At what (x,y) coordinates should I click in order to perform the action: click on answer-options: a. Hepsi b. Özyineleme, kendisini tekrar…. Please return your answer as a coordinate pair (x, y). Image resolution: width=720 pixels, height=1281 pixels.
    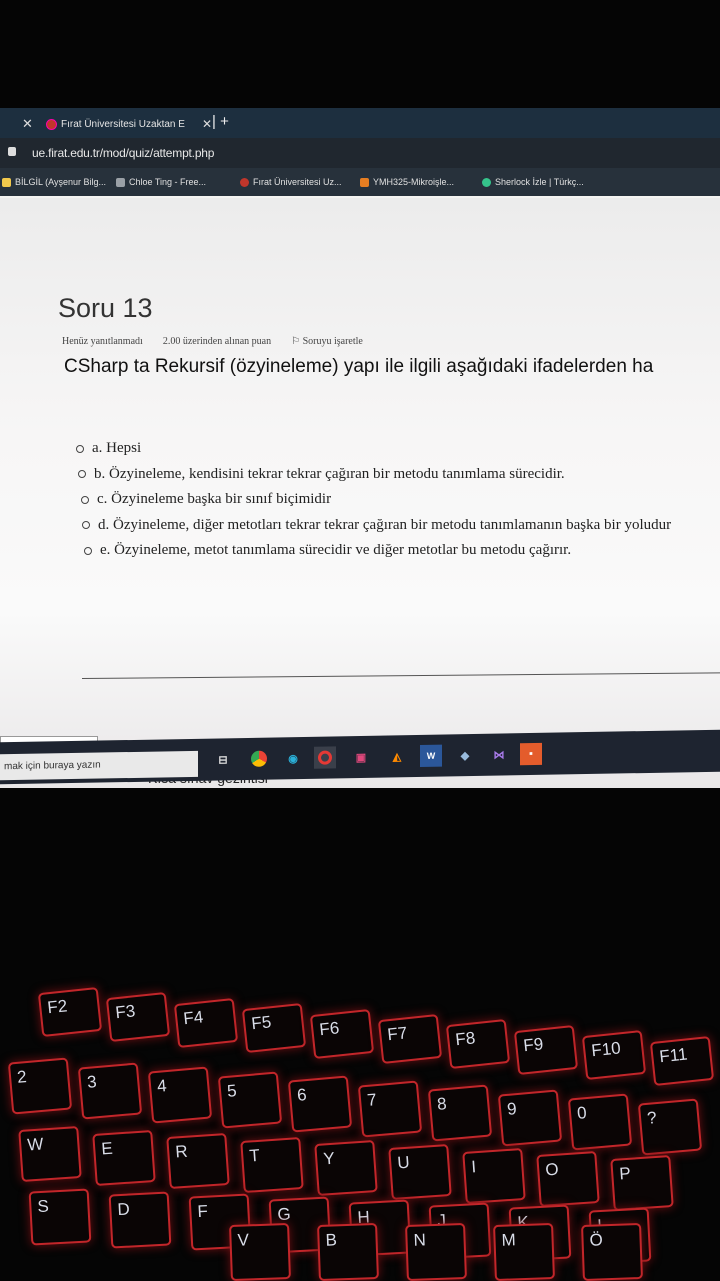
    Looking at the image, I should click on (373, 500).